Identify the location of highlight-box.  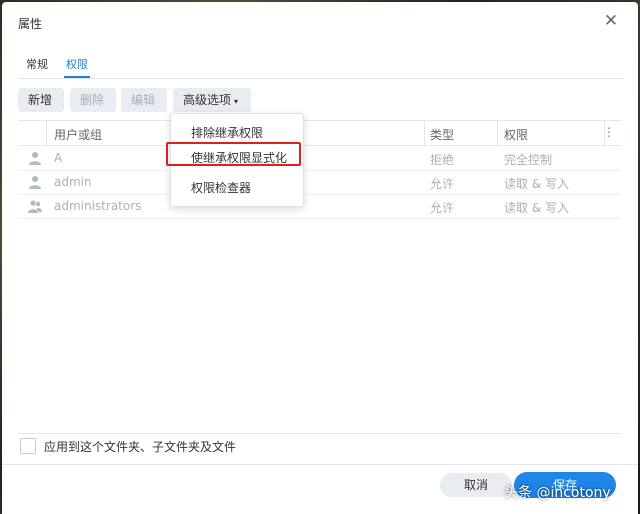
(233, 154).